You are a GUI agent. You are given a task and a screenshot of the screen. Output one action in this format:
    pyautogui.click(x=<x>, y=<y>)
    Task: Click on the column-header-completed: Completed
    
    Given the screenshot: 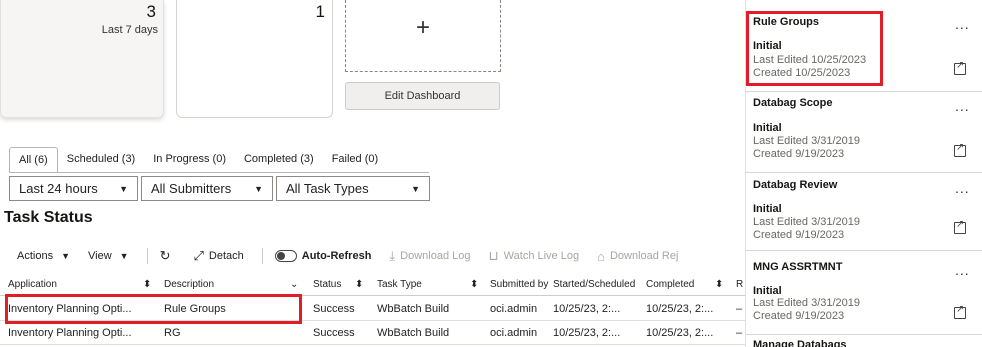 What is the action you would take?
    pyautogui.click(x=670, y=284)
    